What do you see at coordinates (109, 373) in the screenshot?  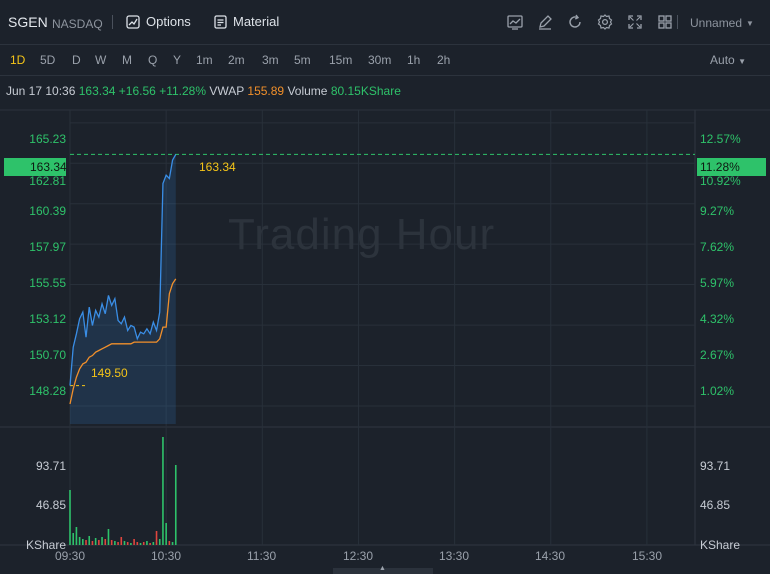 I see `prev-close-label: 149.50` at bounding box center [109, 373].